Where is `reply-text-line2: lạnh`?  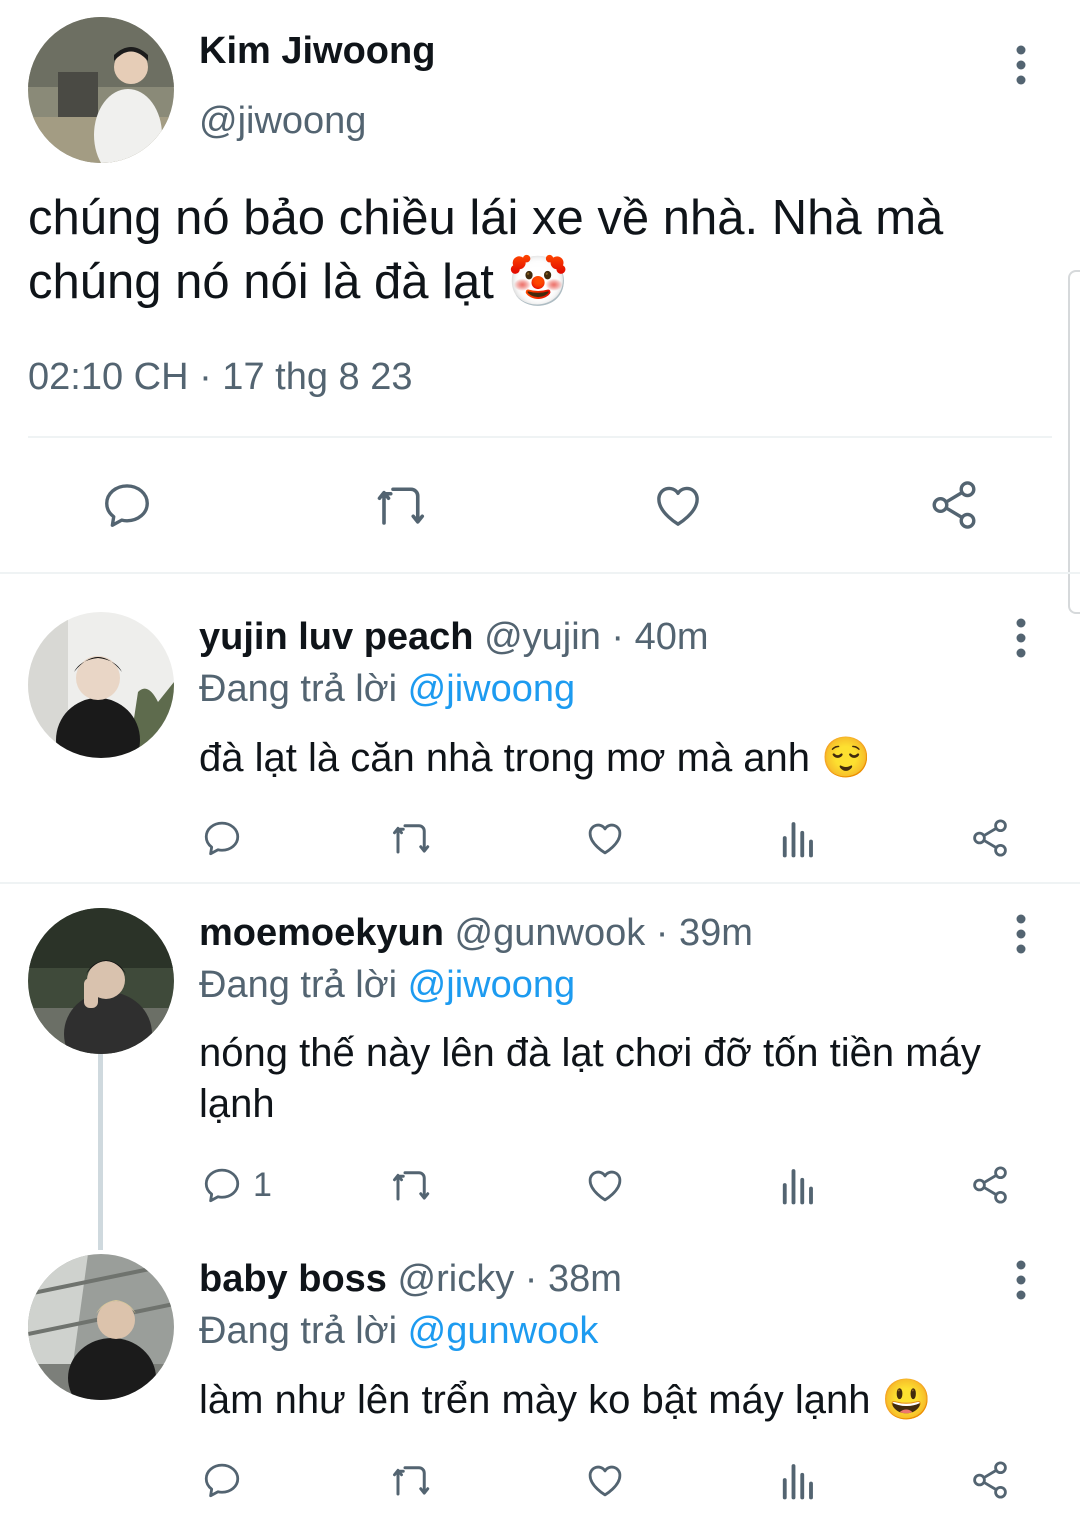
reply-text-line2: lạnh is located at coordinates (237, 1104).